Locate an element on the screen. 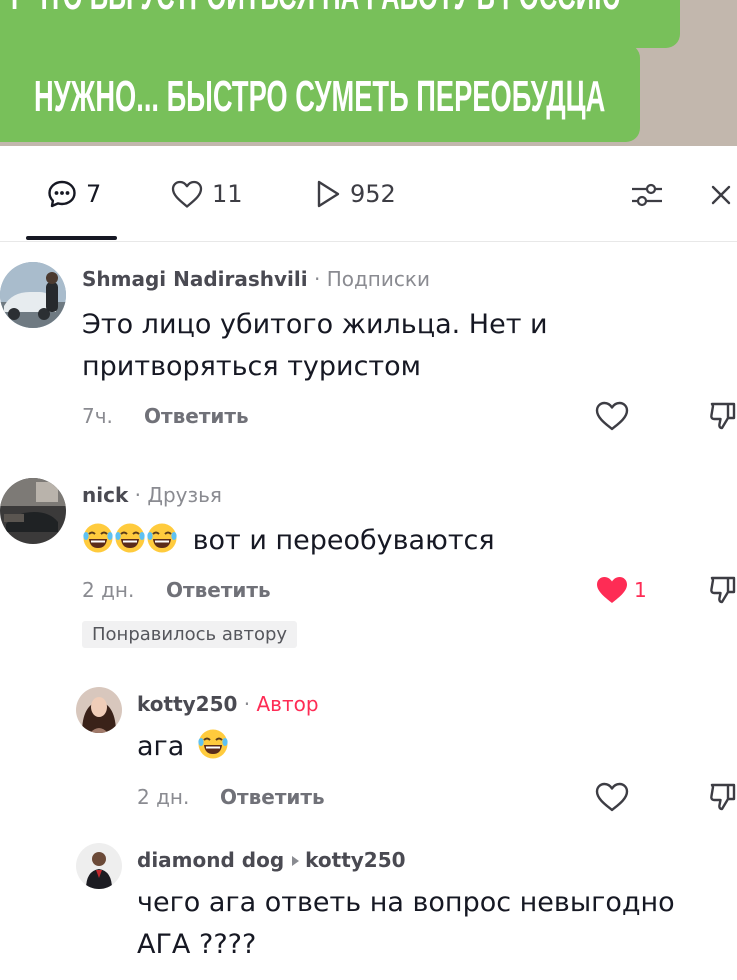 The image size is (737, 980). likes-count: 11 is located at coordinates (227, 194).